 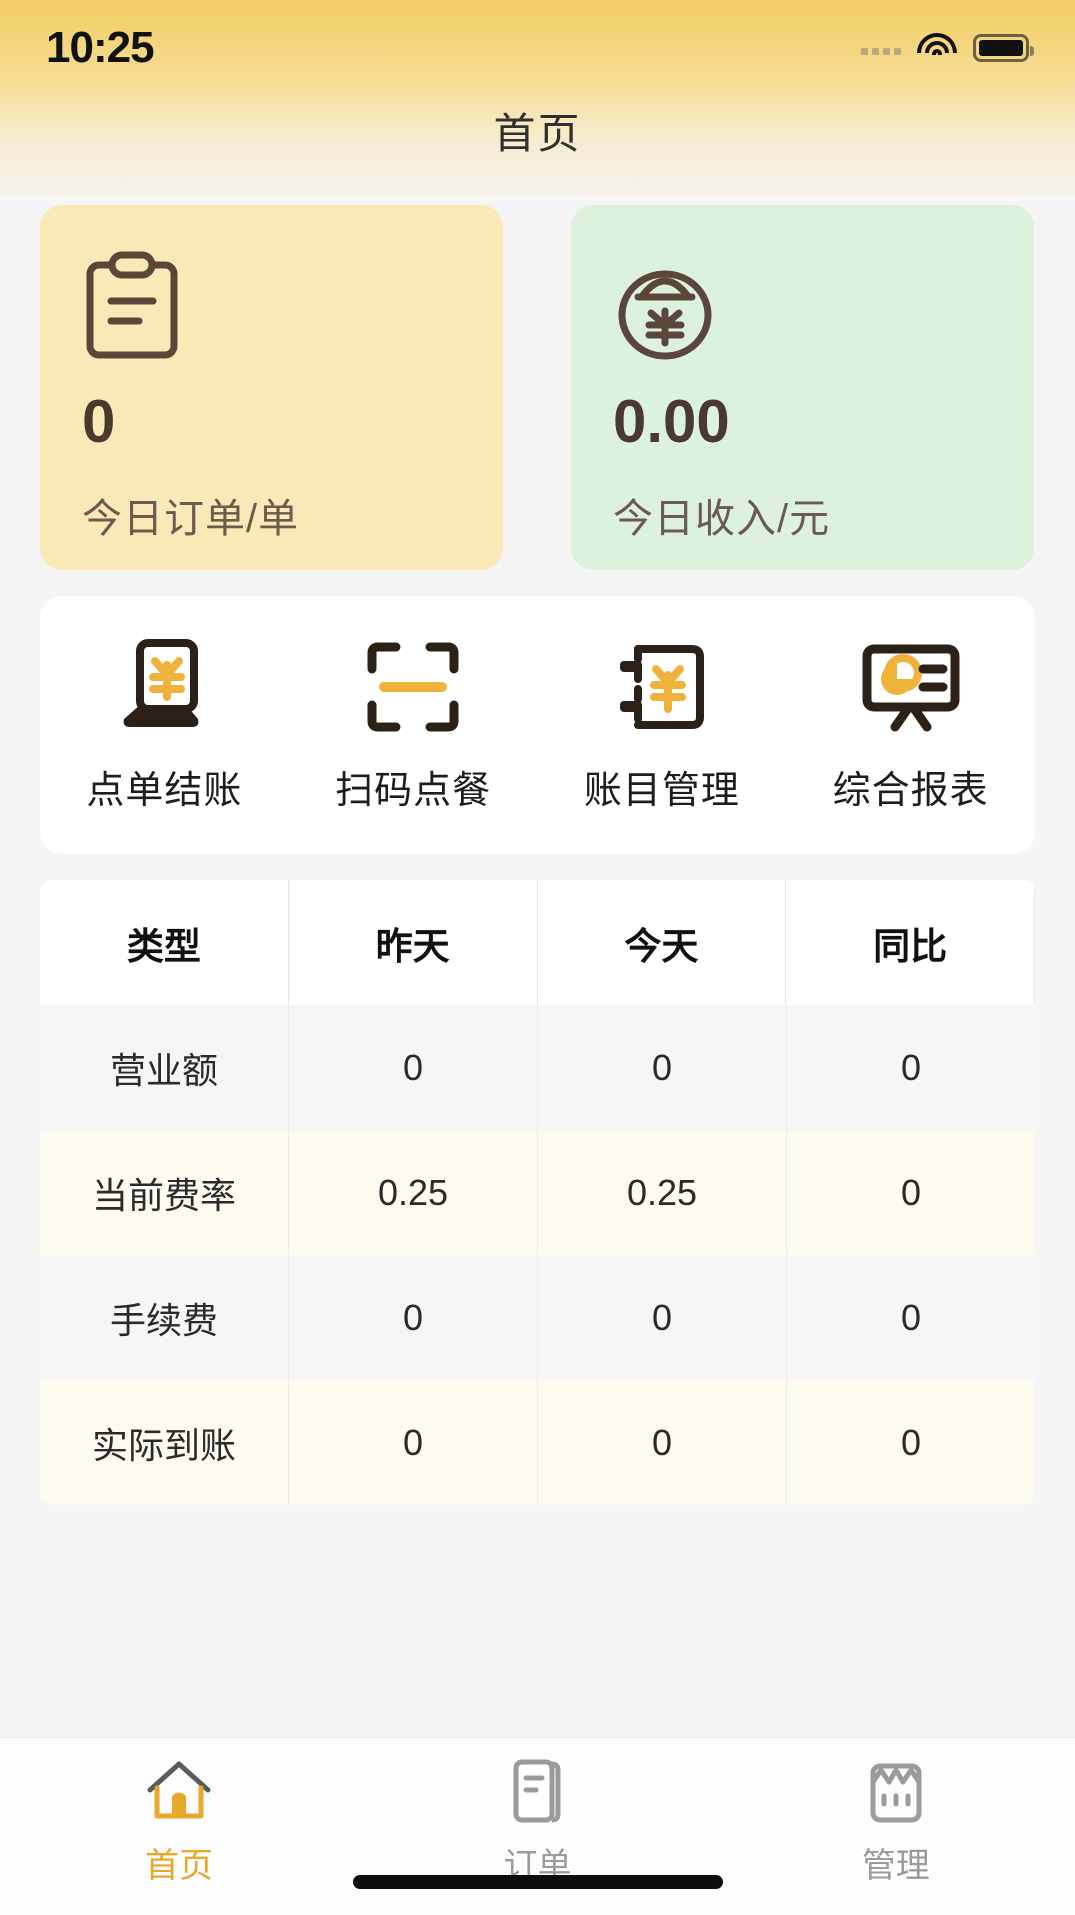 What do you see at coordinates (99, 421) in the screenshot?
I see `stat-value-orders: 0` at bounding box center [99, 421].